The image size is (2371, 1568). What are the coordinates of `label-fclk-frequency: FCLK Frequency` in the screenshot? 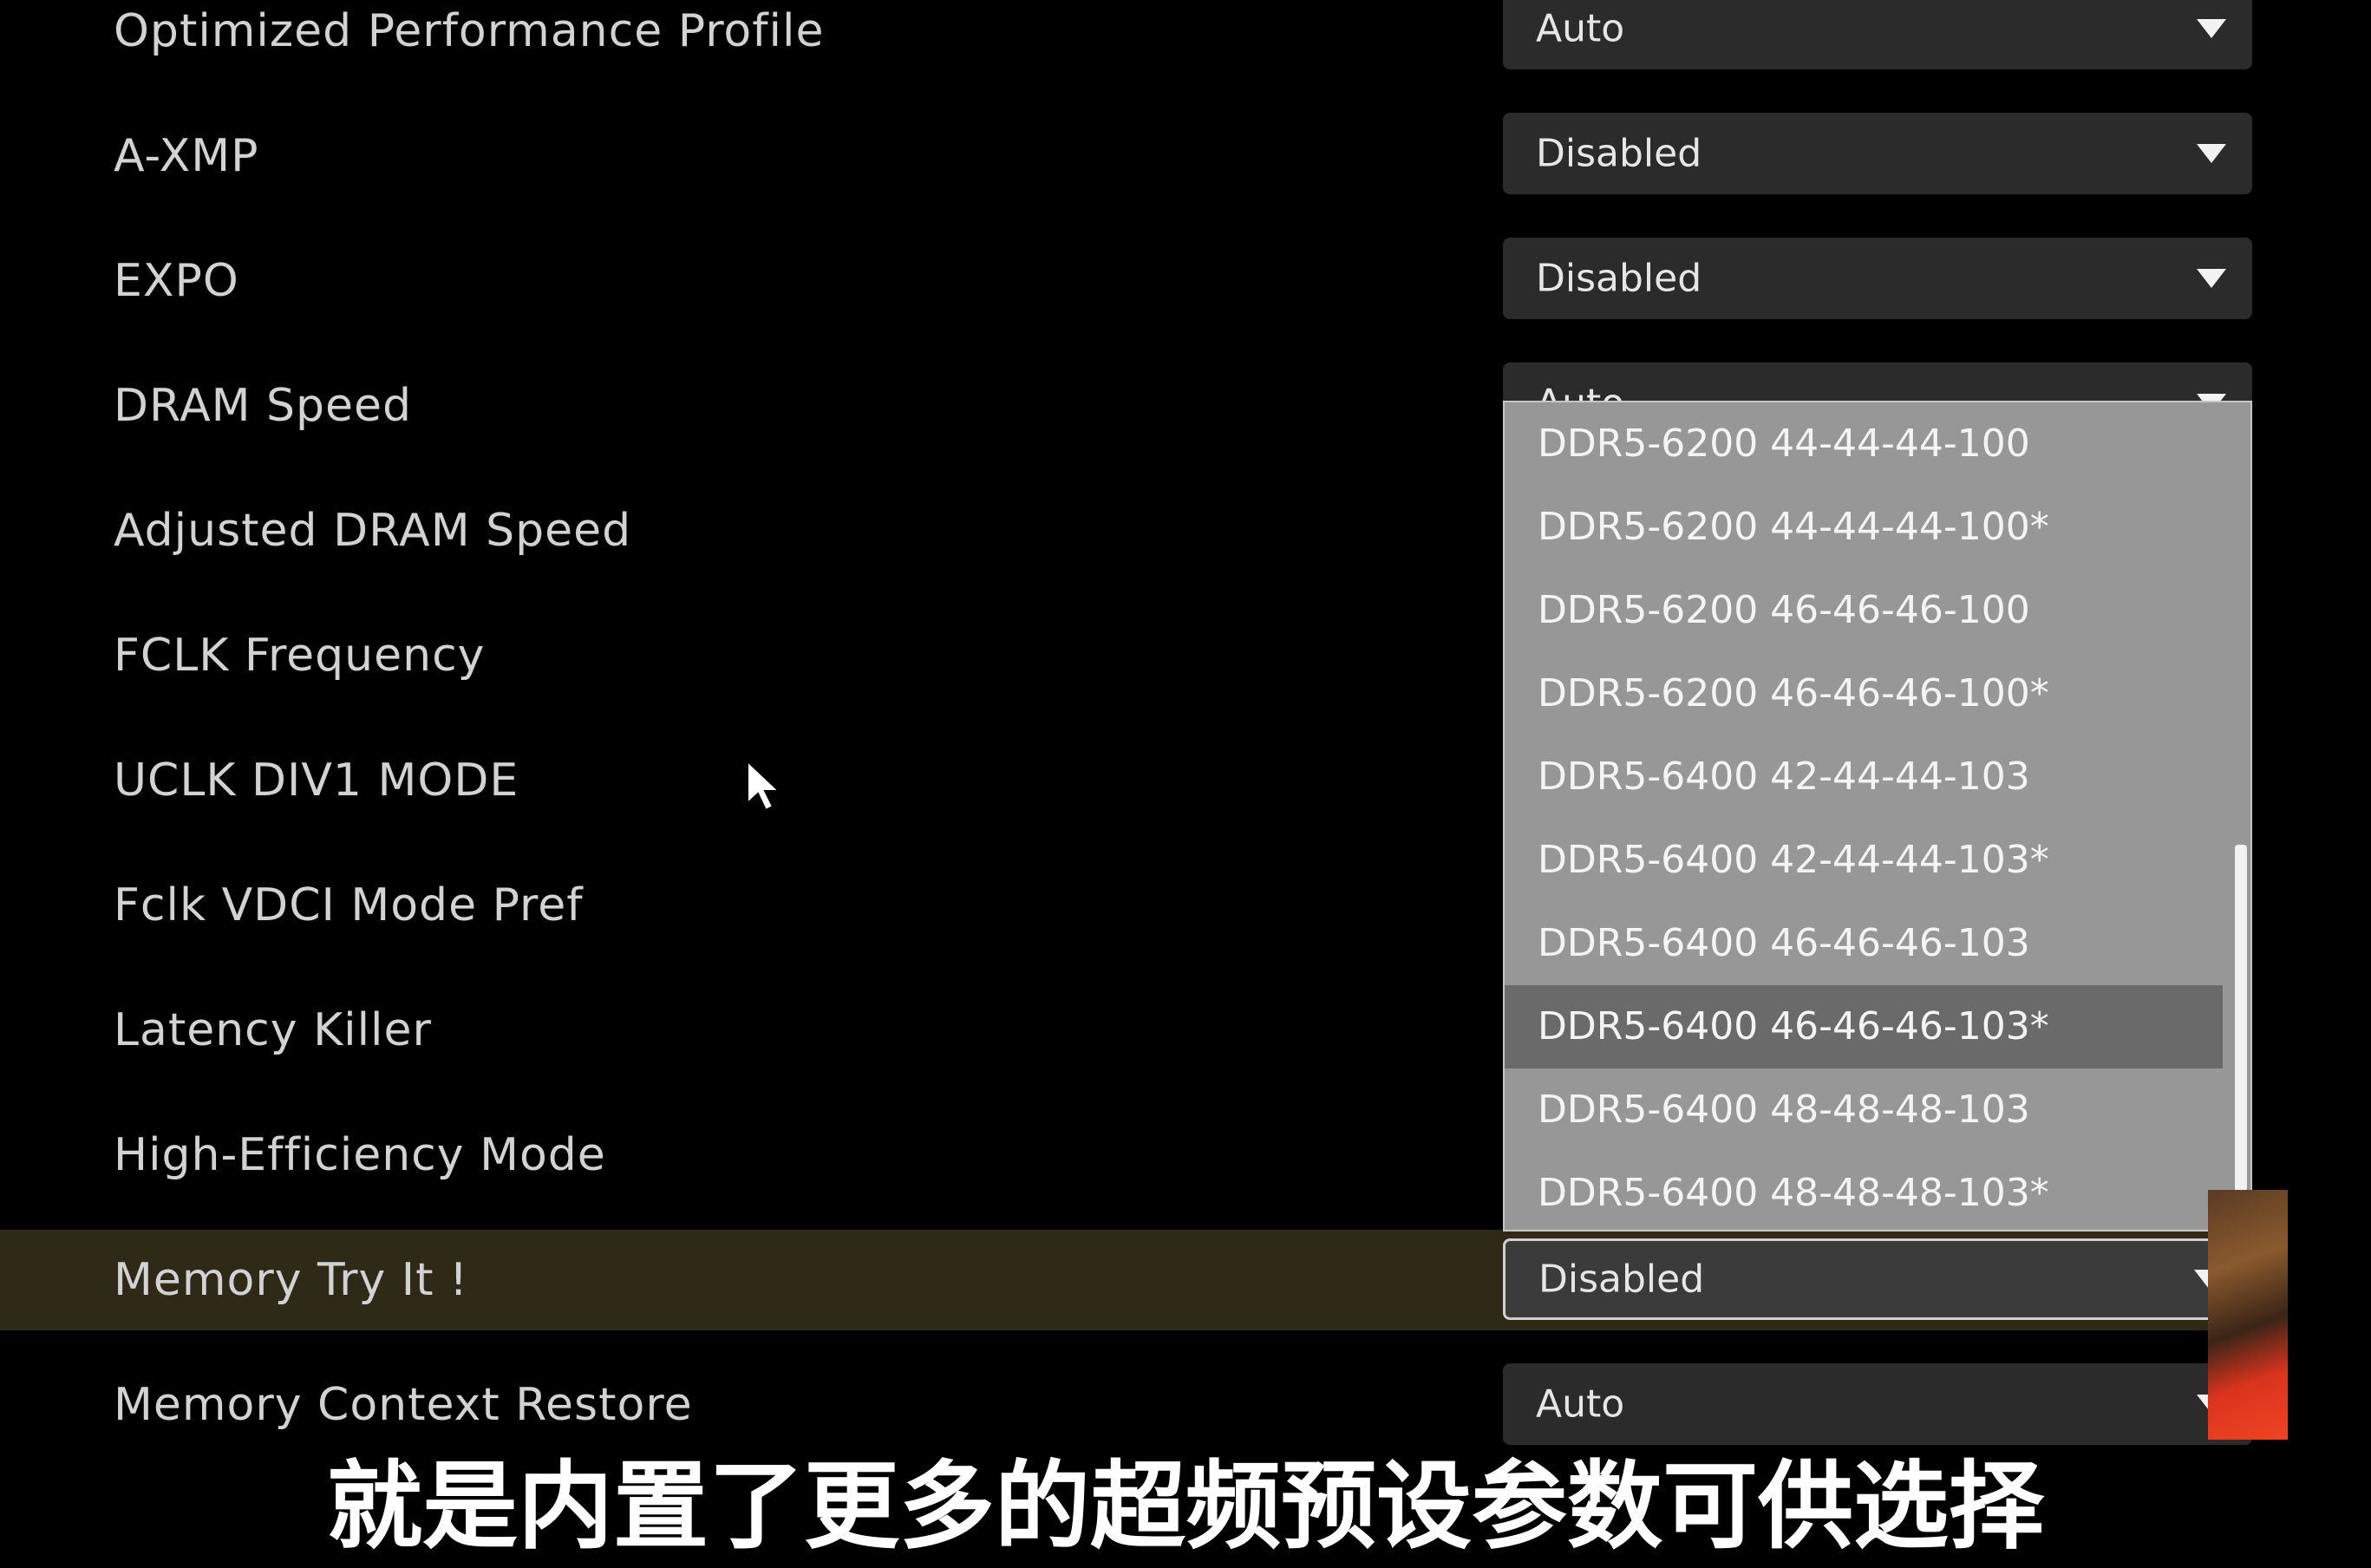 It's located at (300, 656).